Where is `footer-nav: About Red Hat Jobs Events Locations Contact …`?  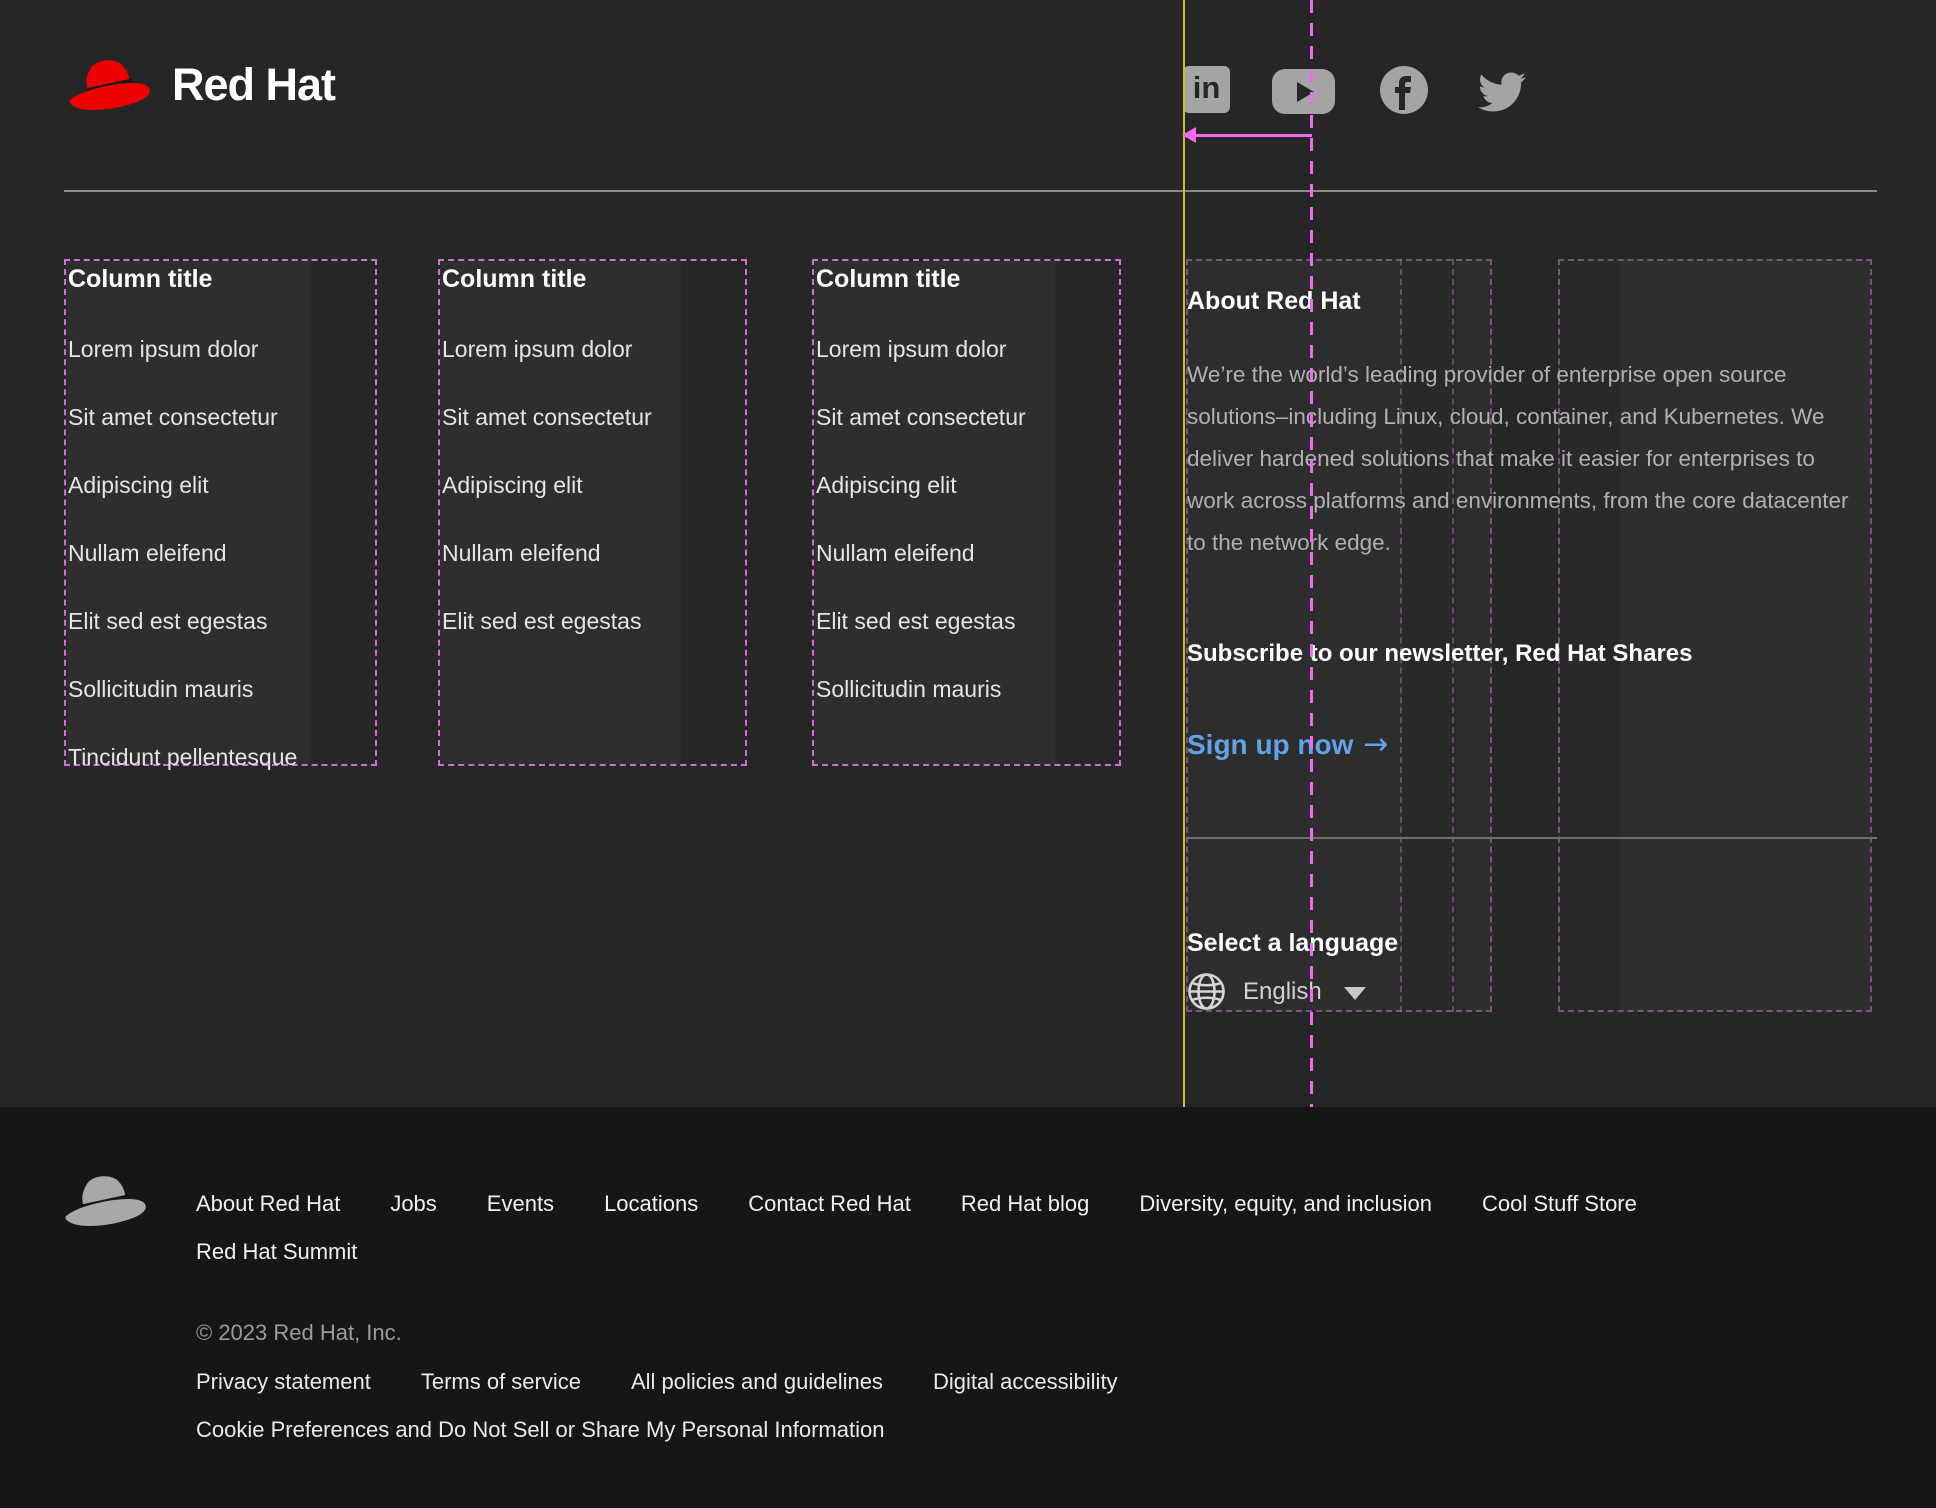 footer-nav: About Red Hat Jobs Events Locations Contact … is located at coordinates (1016, 1228).